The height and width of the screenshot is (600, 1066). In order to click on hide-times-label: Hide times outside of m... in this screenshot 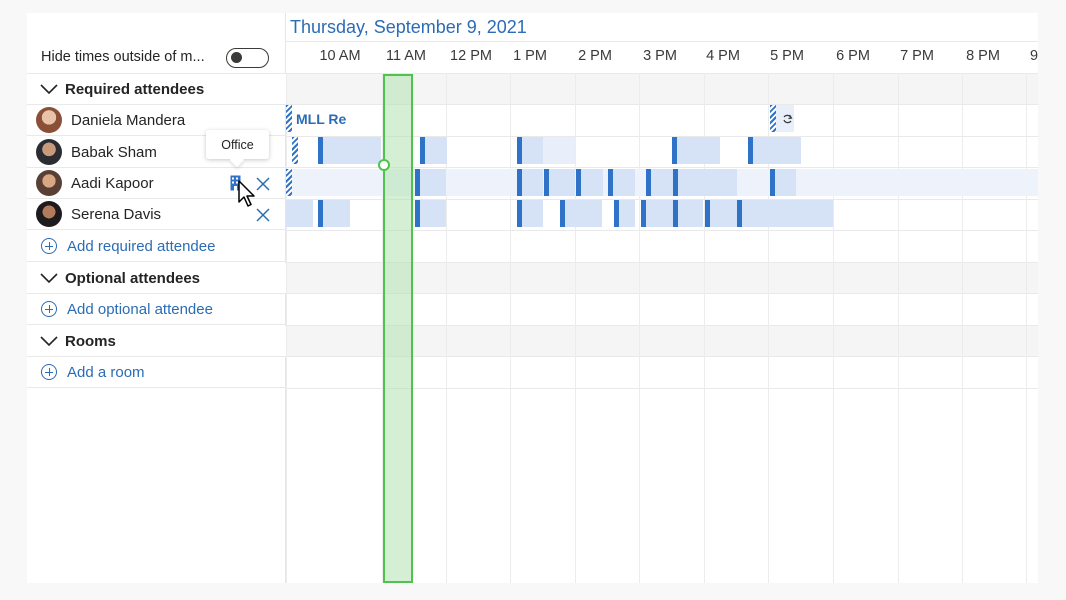, I will do `click(123, 57)`.